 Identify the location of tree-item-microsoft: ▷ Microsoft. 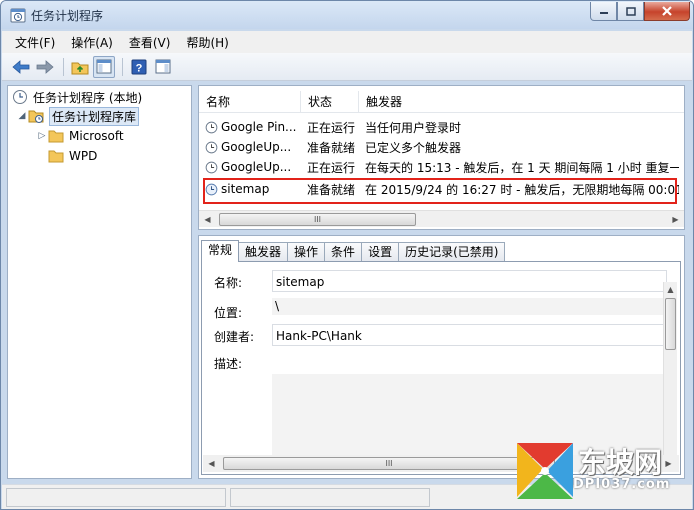
(80, 136).